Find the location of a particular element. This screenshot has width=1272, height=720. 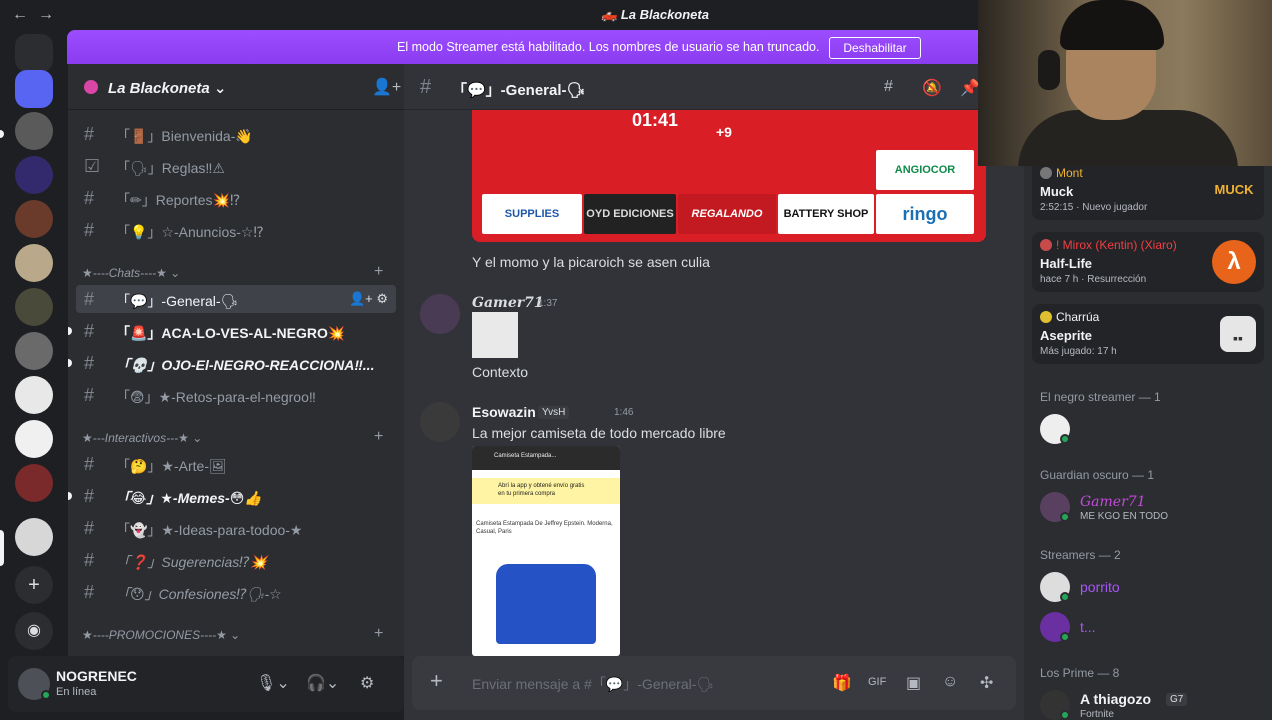

category-chats: ★----Chats----★ ⌄ + is located at coordinates (232, 271).